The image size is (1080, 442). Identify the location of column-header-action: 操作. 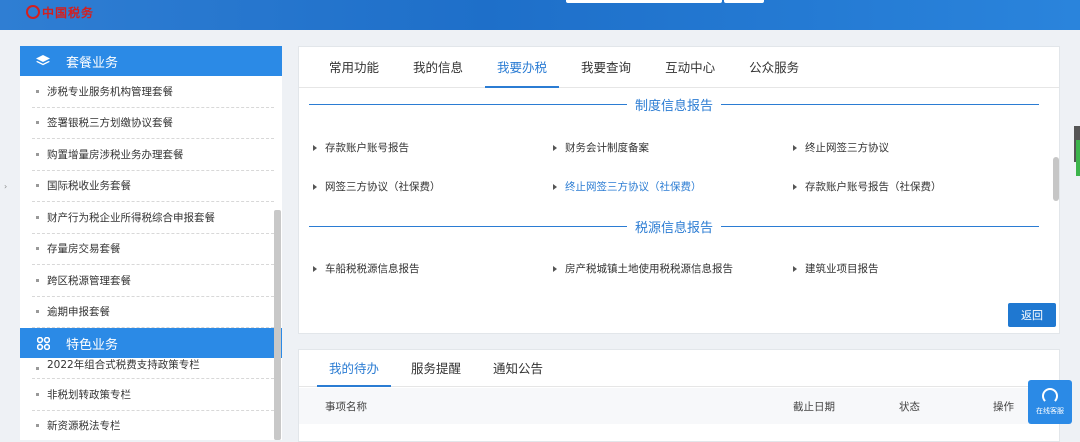
(1003, 406).